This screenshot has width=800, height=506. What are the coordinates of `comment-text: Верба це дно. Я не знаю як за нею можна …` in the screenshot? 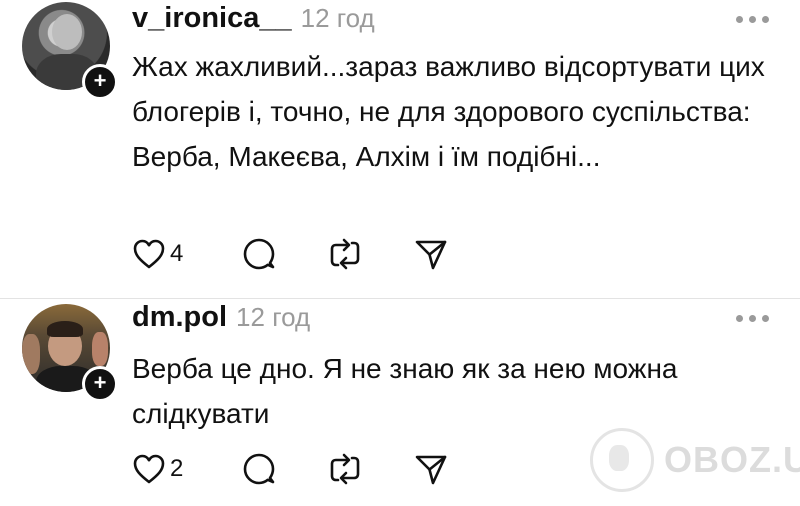 It's located at (405, 391).